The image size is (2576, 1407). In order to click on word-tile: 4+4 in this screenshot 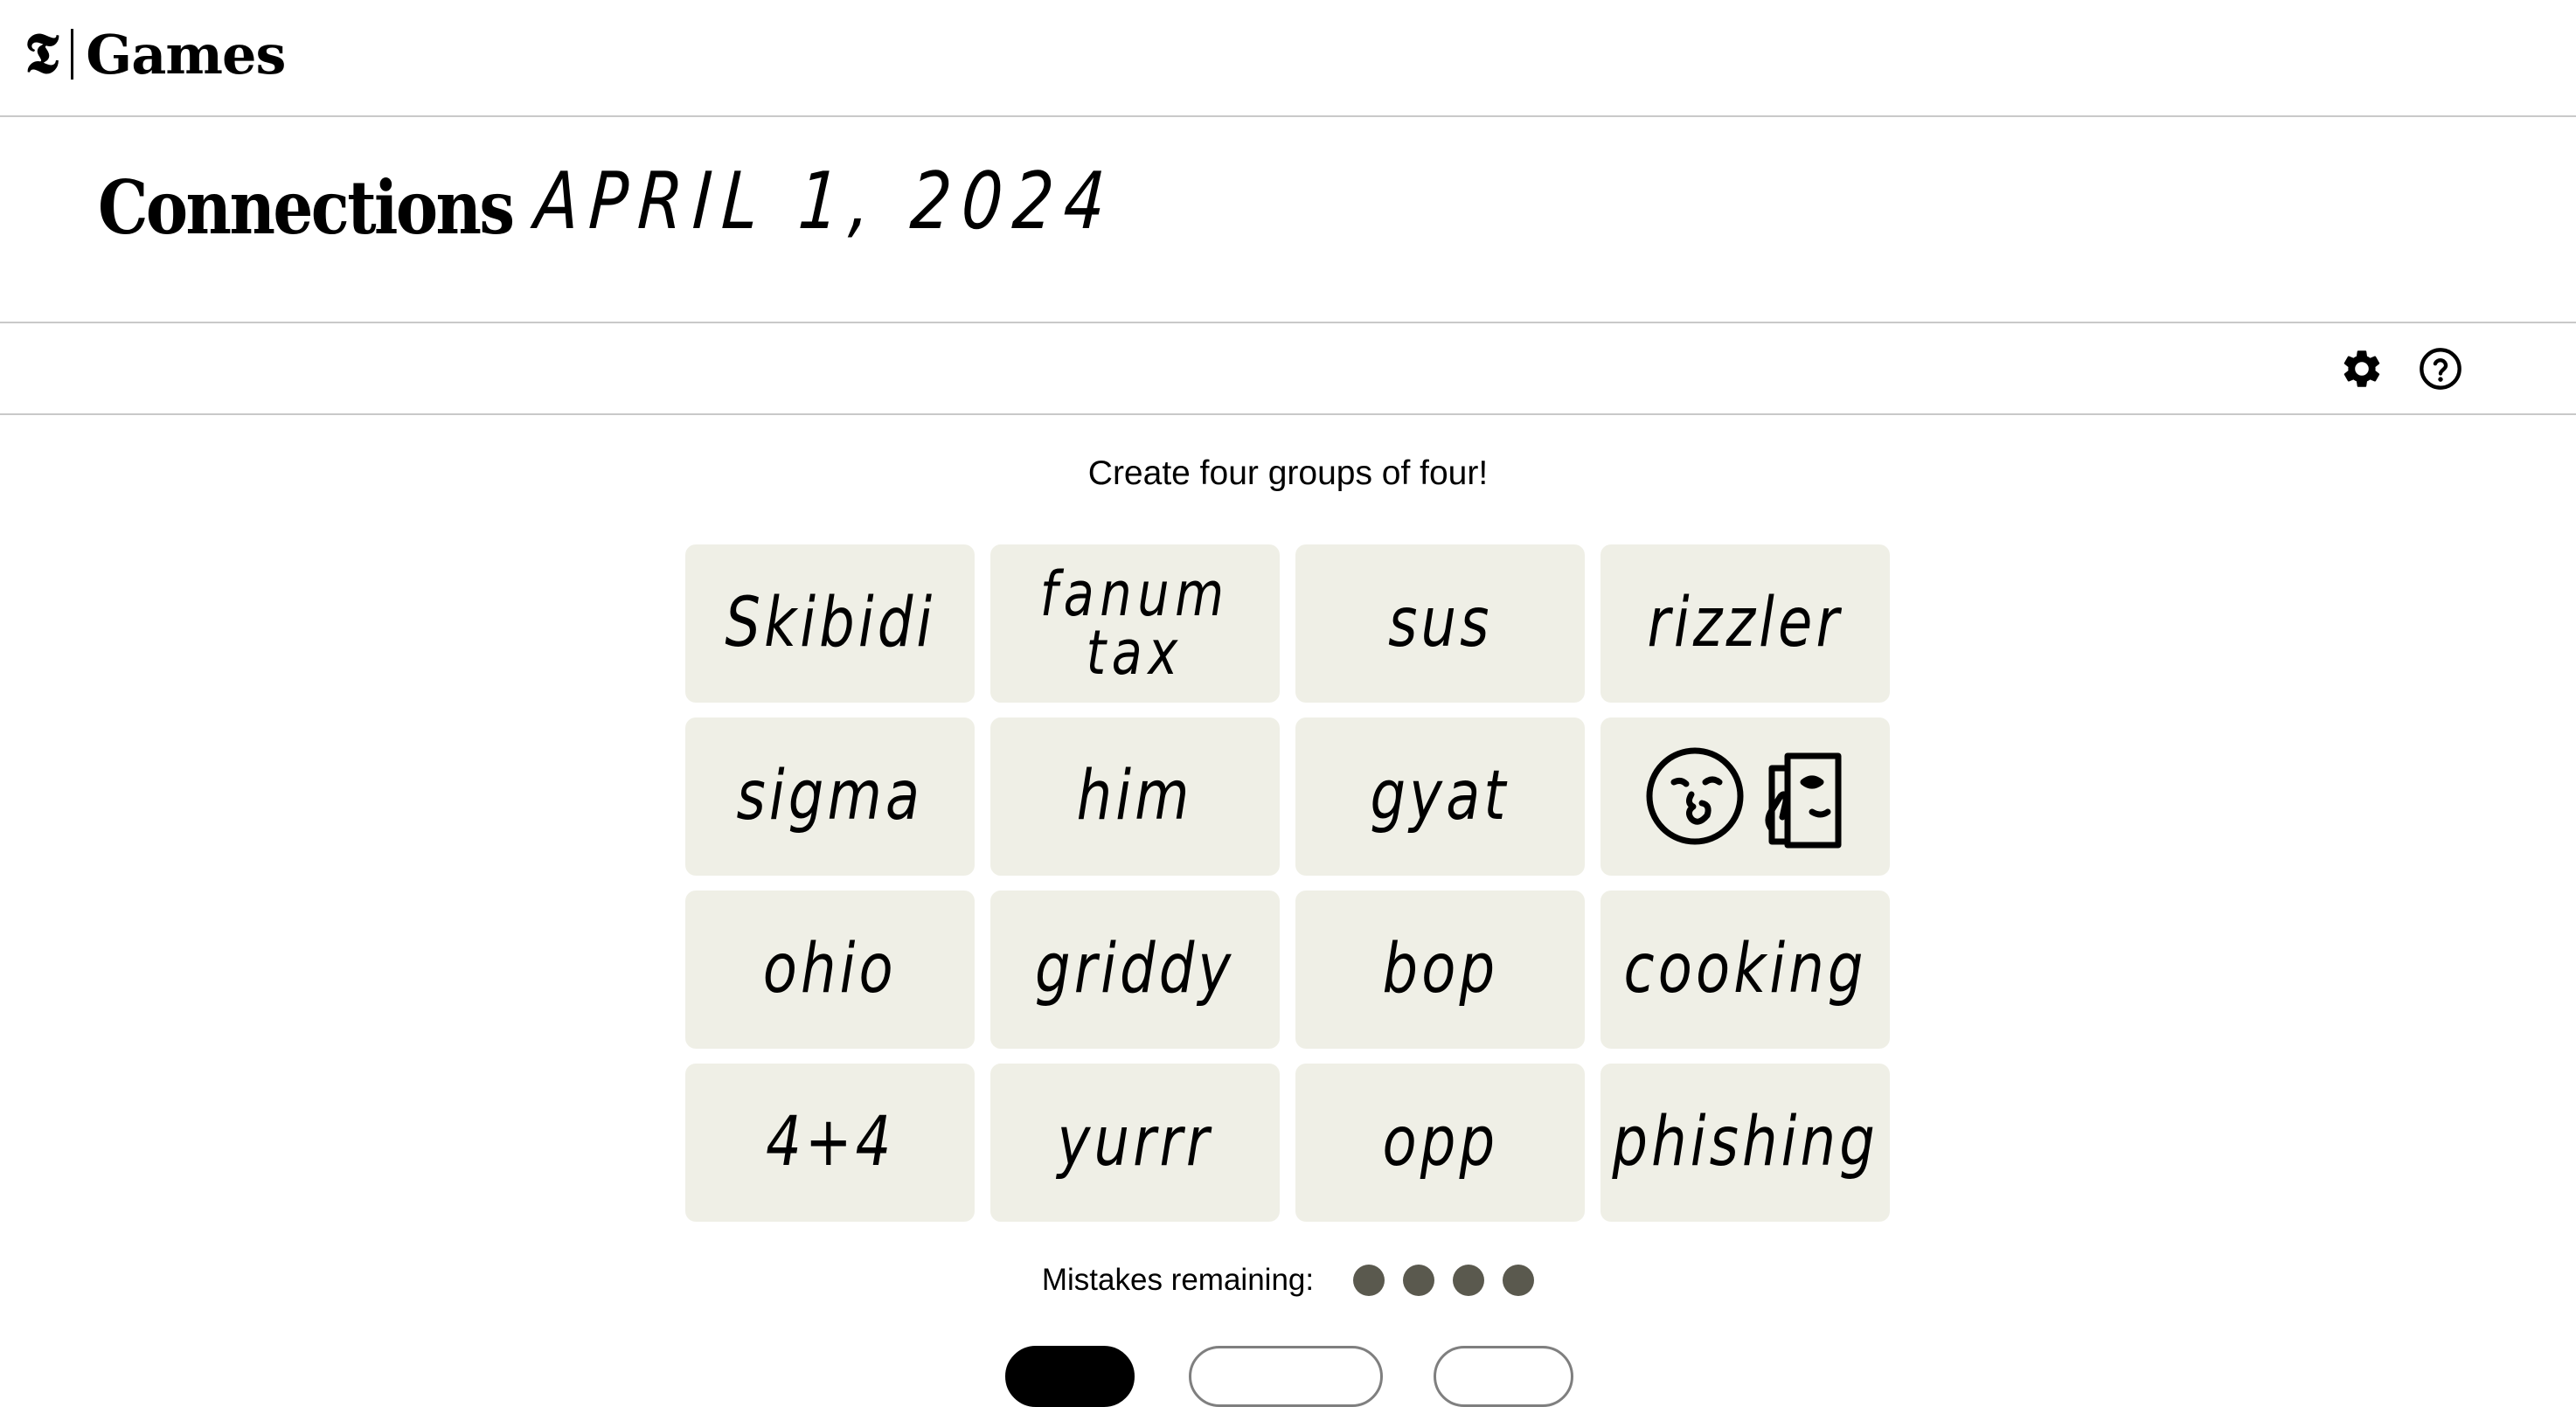, I will do `click(830, 1143)`.